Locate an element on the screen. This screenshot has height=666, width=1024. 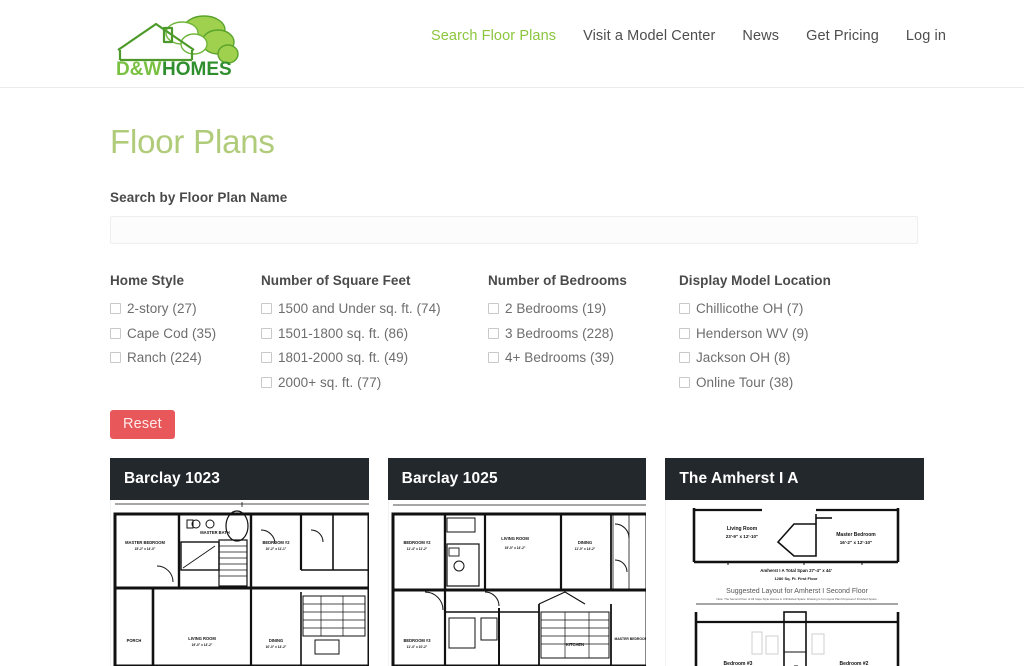
search-input is located at coordinates (514, 230).